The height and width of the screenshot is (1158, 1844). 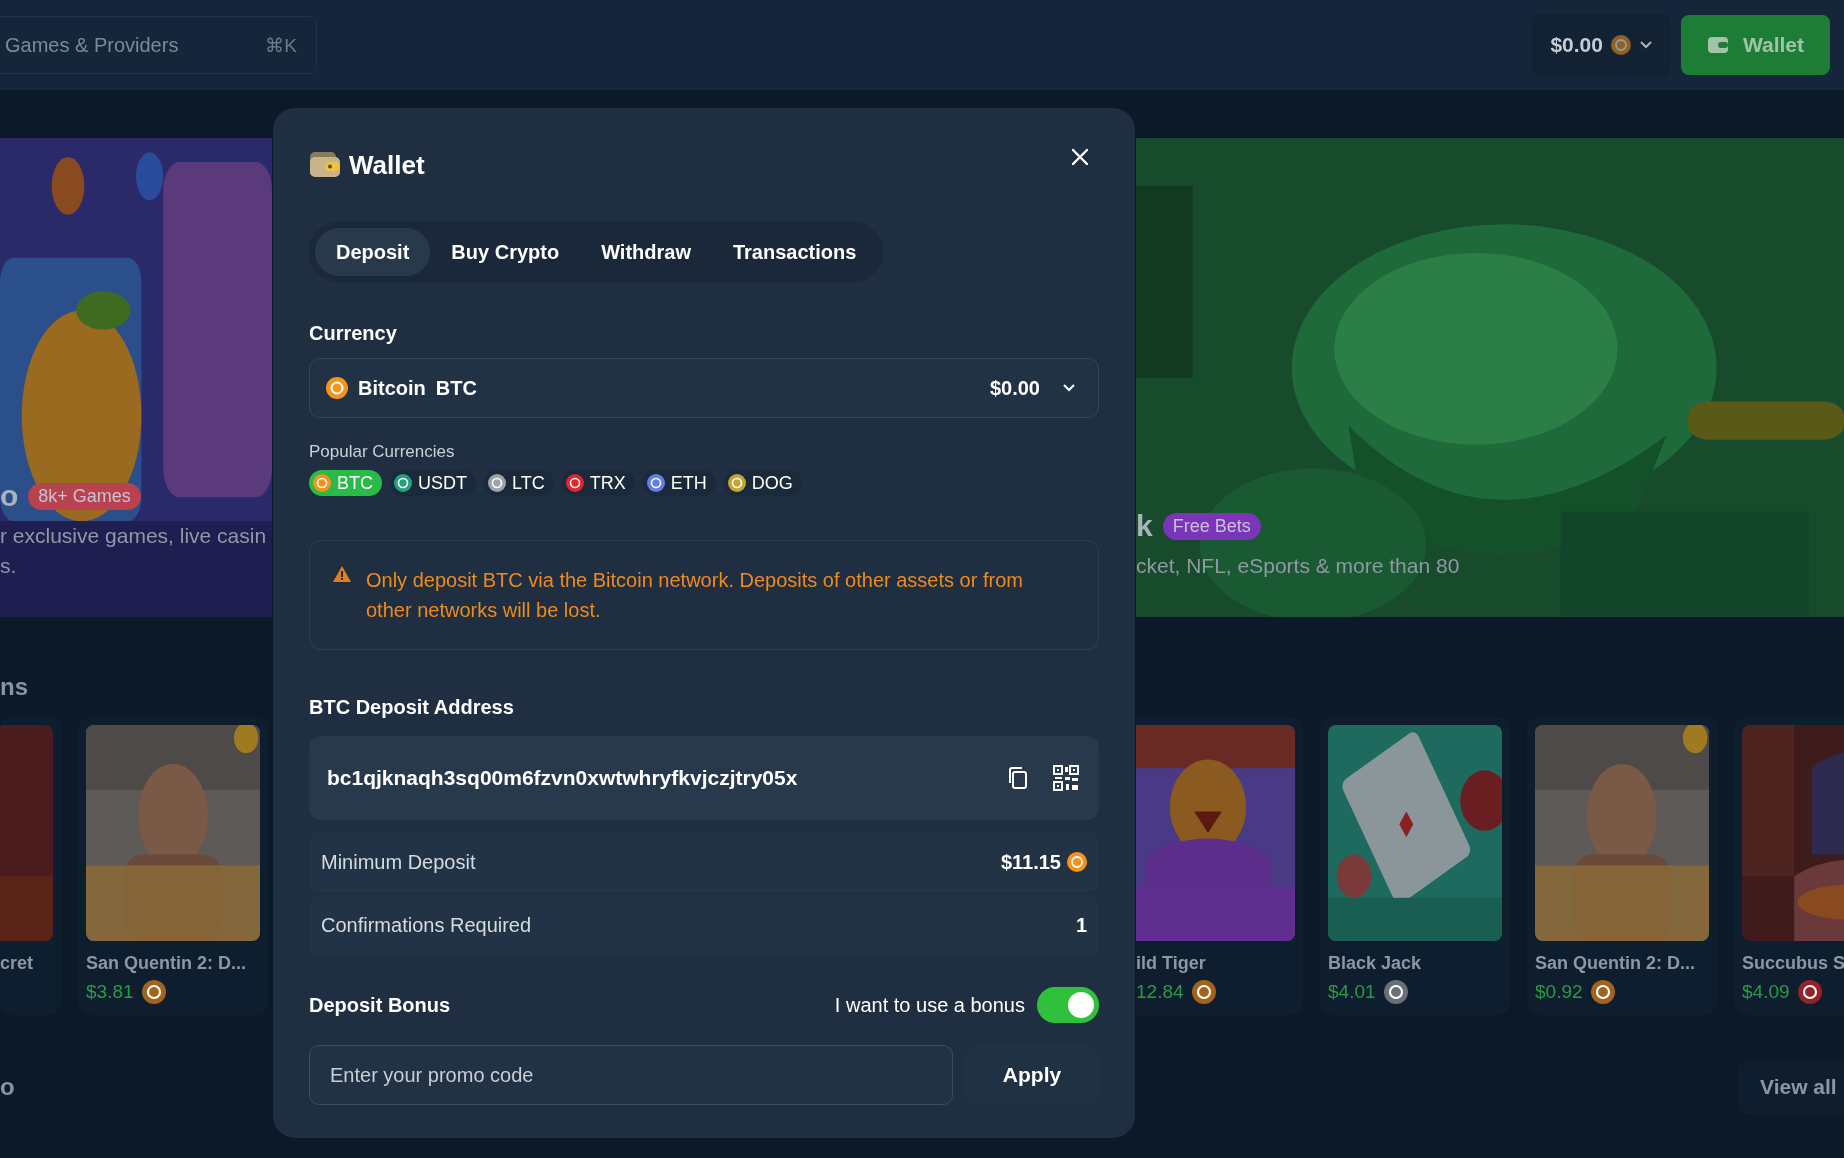 What do you see at coordinates (398, 862) in the screenshot?
I see `info-label: Minimum Deposit` at bounding box center [398, 862].